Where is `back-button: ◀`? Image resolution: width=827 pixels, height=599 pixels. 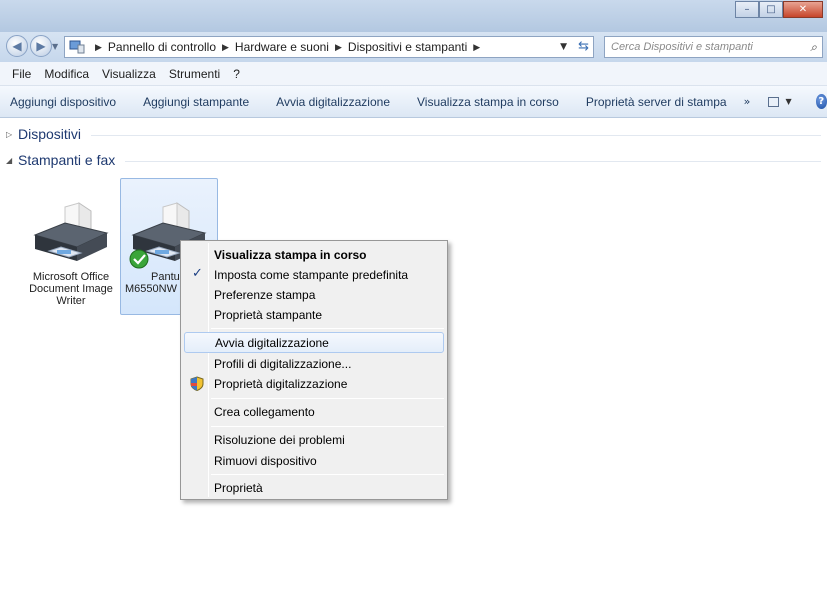 back-button: ◀ is located at coordinates (17, 46).